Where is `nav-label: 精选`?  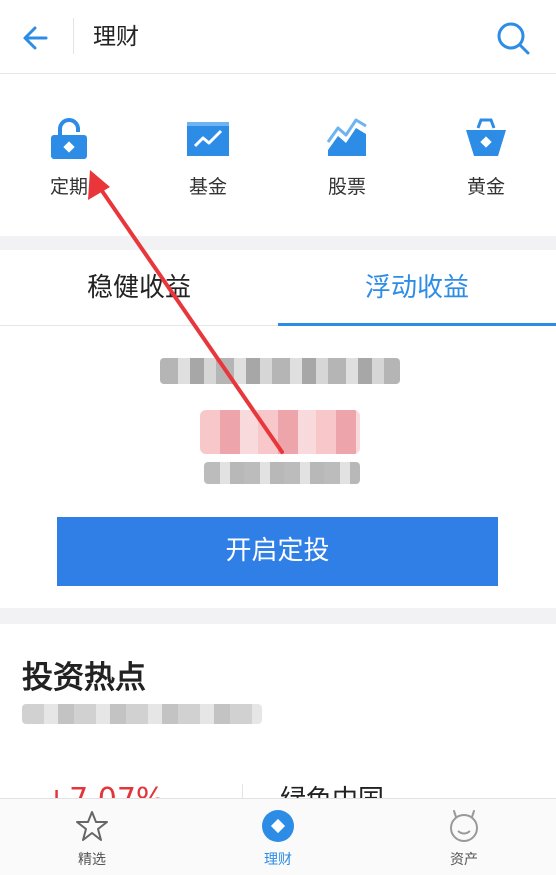
nav-label: 精选 is located at coordinates (92, 860).